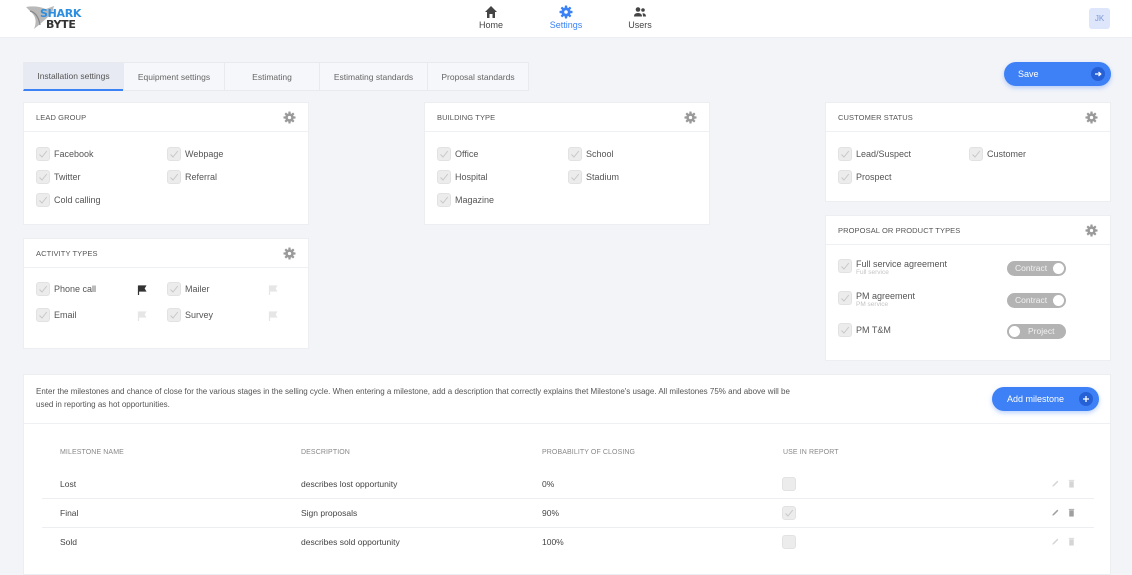  I want to click on save-button-label: Save, so click(1028, 74).